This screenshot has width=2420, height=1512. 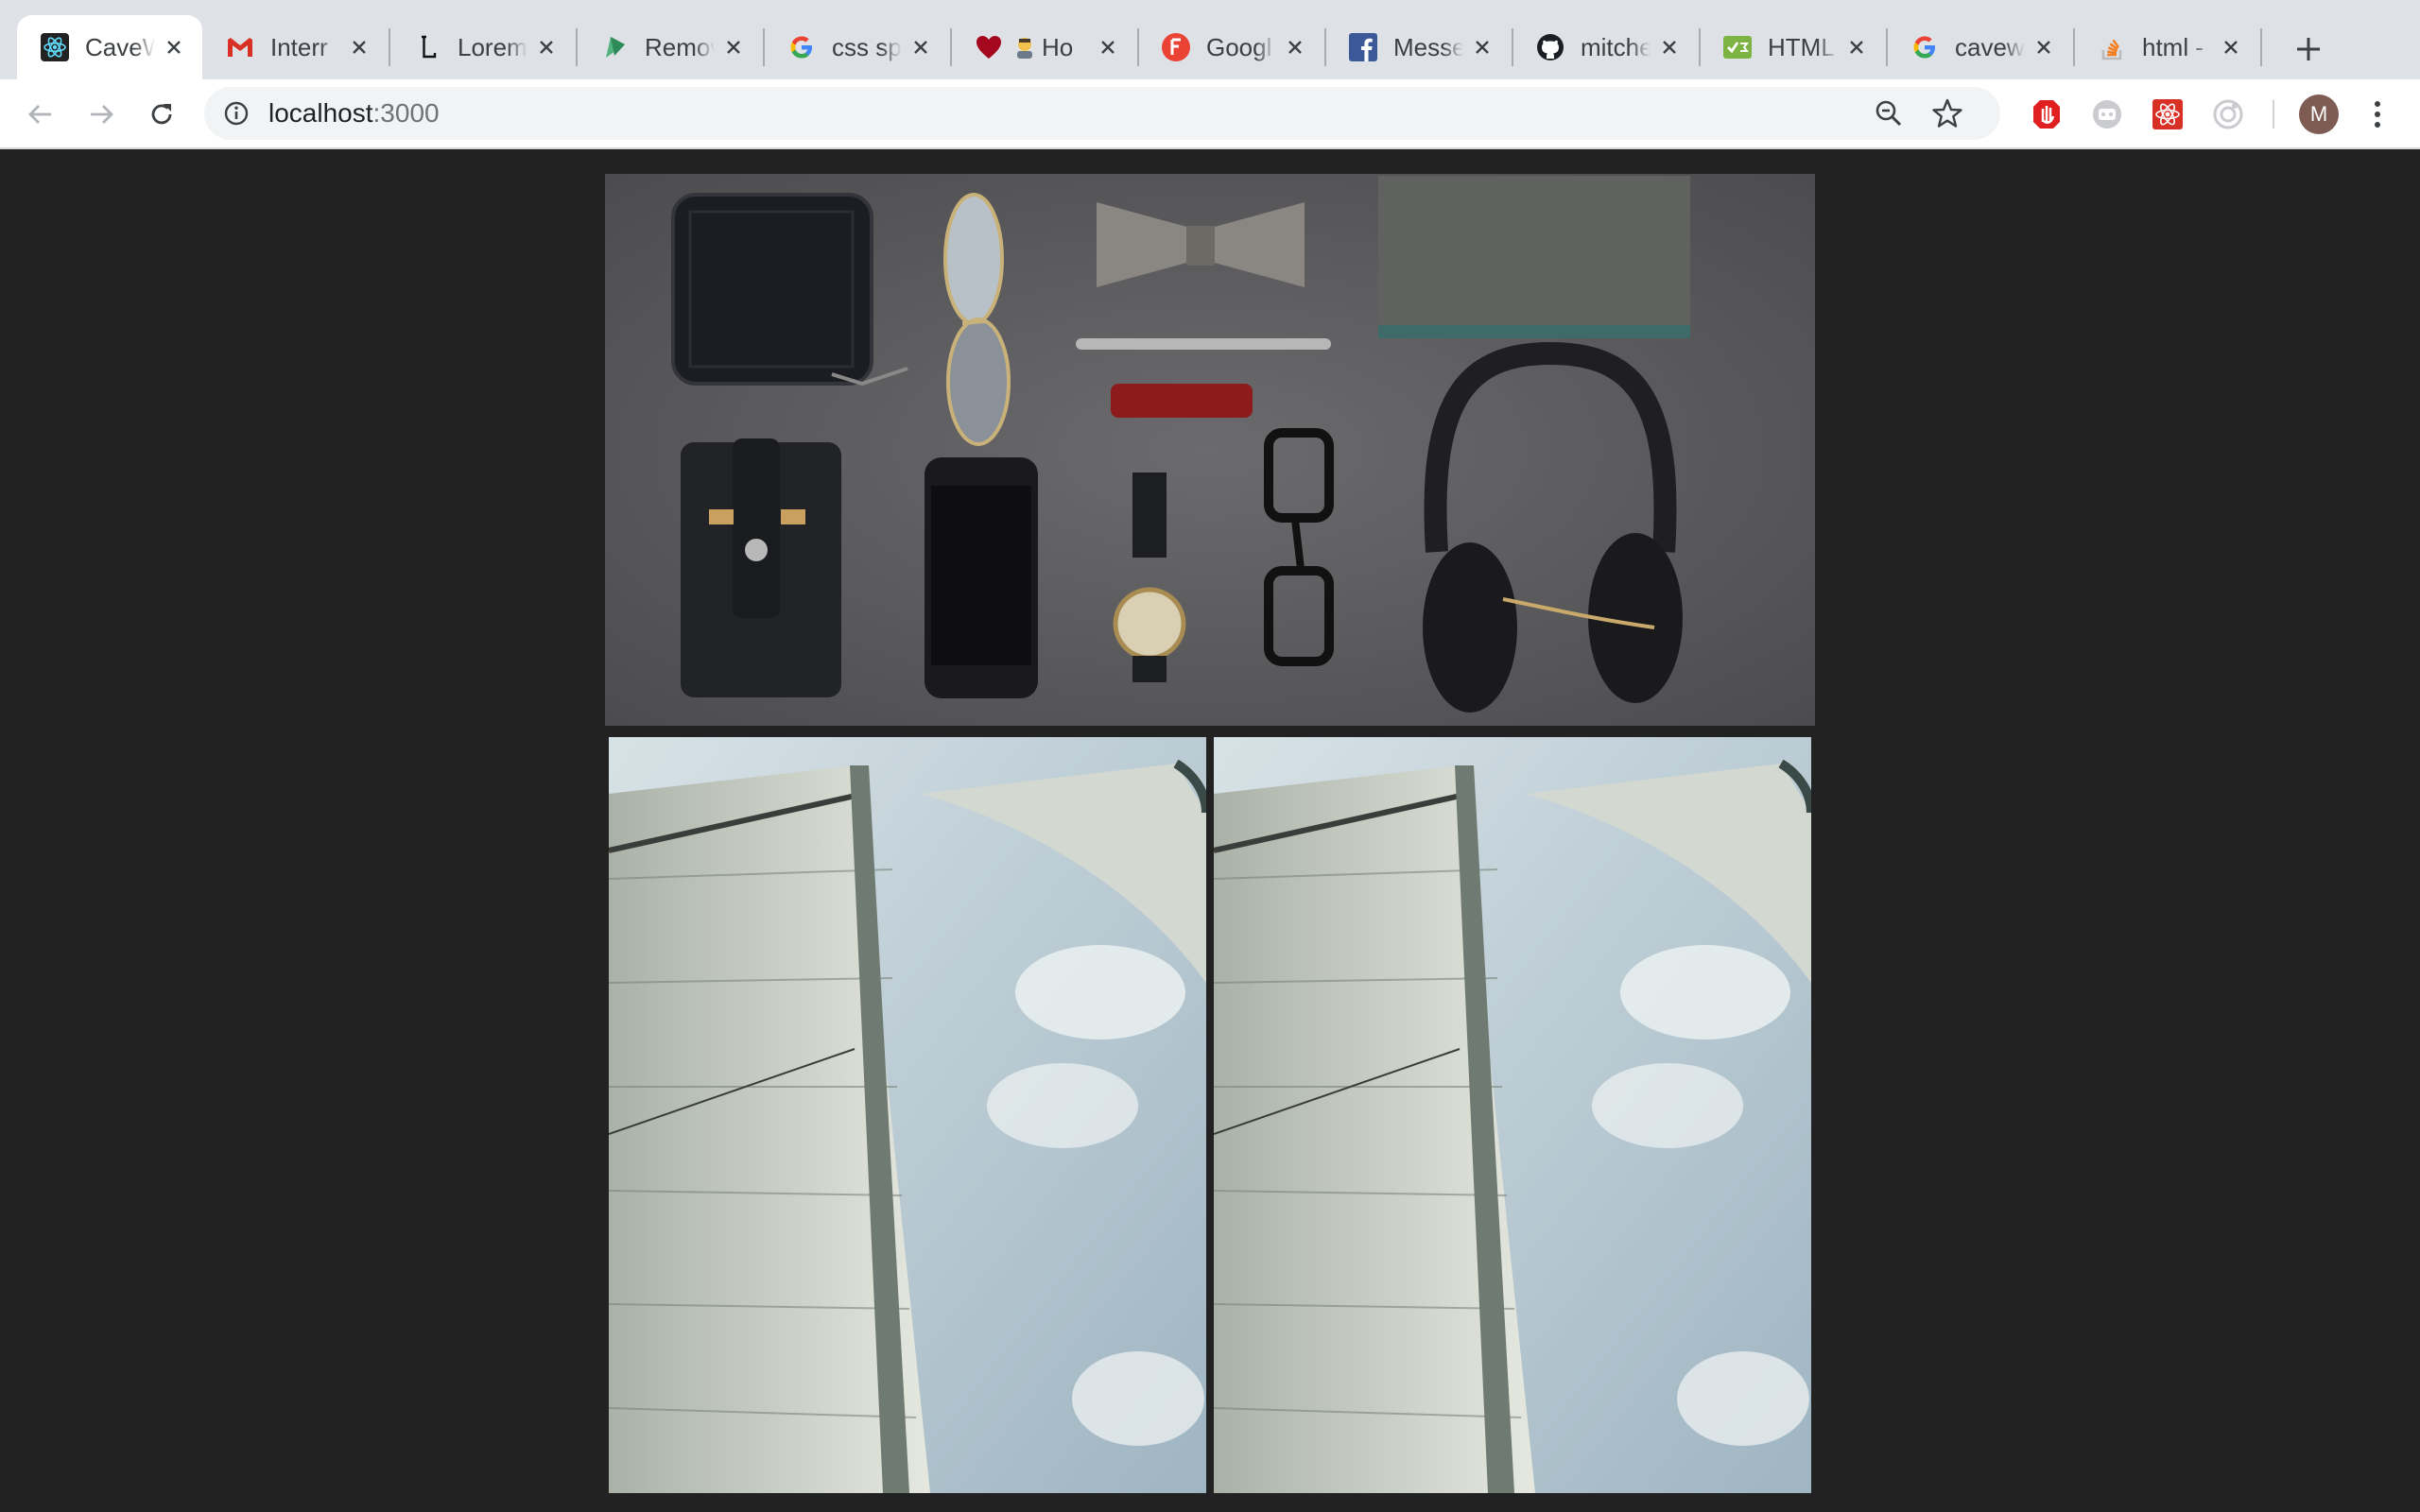 What do you see at coordinates (2228, 114) in the screenshot?
I see `camera-extension-icon` at bounding box center [2228, 114].